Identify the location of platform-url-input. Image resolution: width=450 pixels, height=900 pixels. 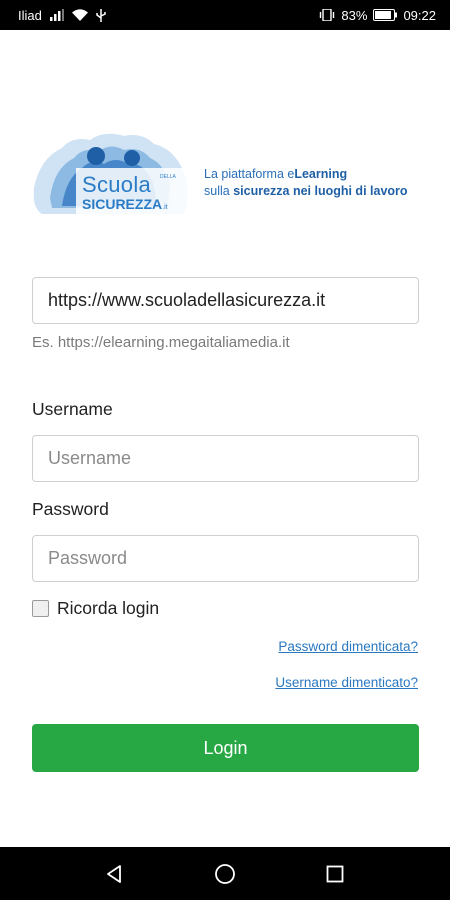
(225, 300).